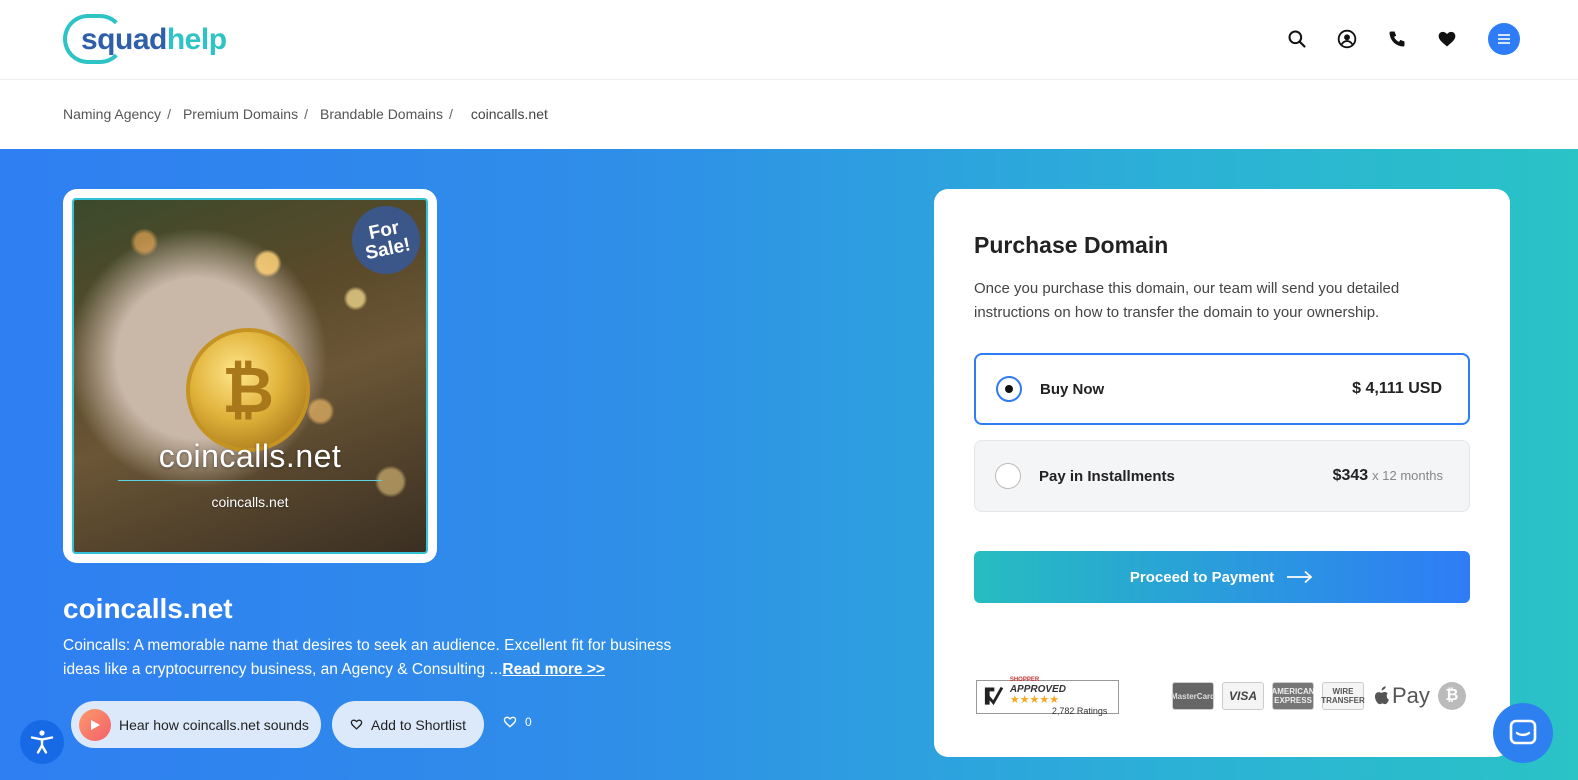  What do you see at coordinates (528, 722) in the screenshot?
I see `likes-count: 0` at bounding box center [528, 722].